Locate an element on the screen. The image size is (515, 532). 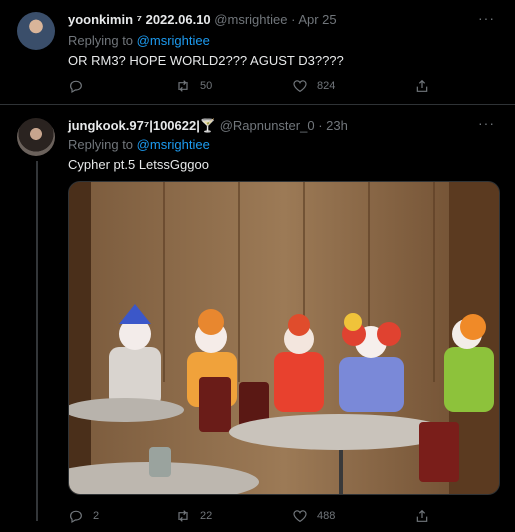
like-button: 824 is located at coordinates (313, 86).